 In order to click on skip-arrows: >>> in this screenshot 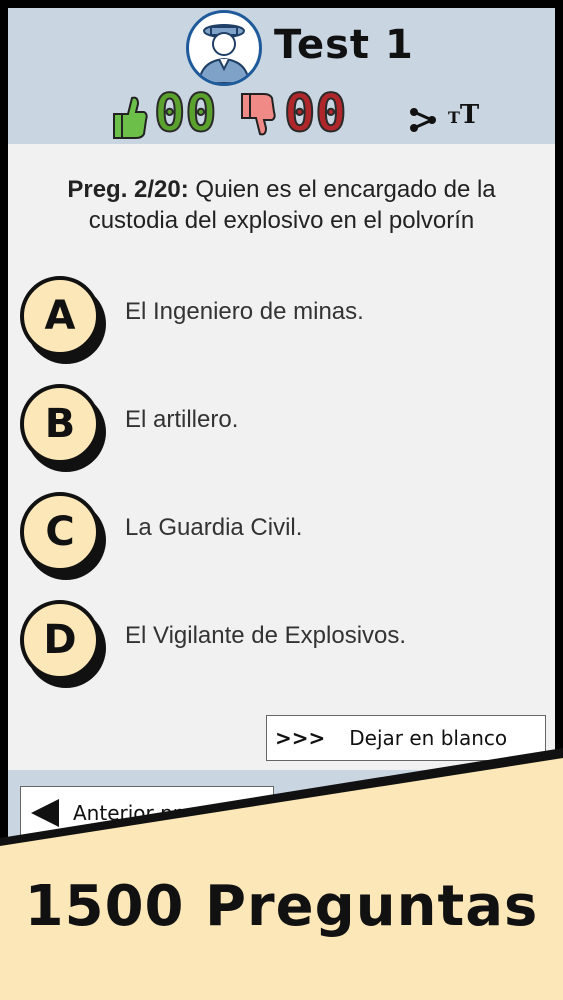, I will do `click(300, 738)`.